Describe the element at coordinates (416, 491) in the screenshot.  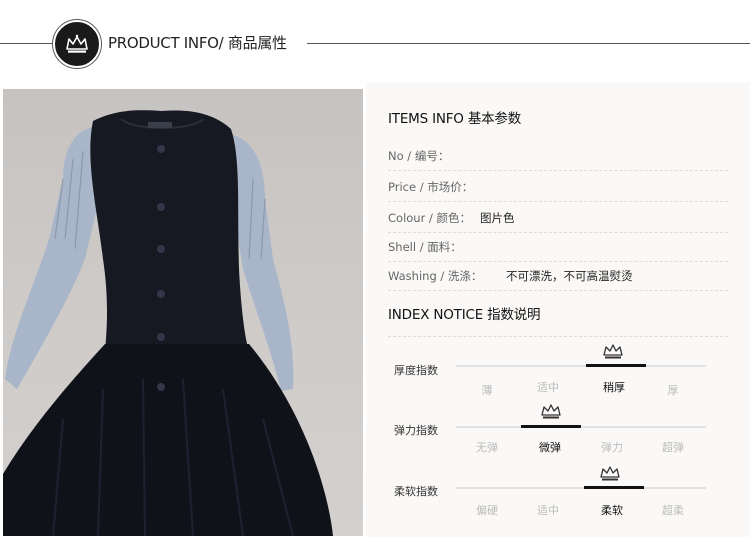
I see `index-label-softness: 柔软指数` at that location.